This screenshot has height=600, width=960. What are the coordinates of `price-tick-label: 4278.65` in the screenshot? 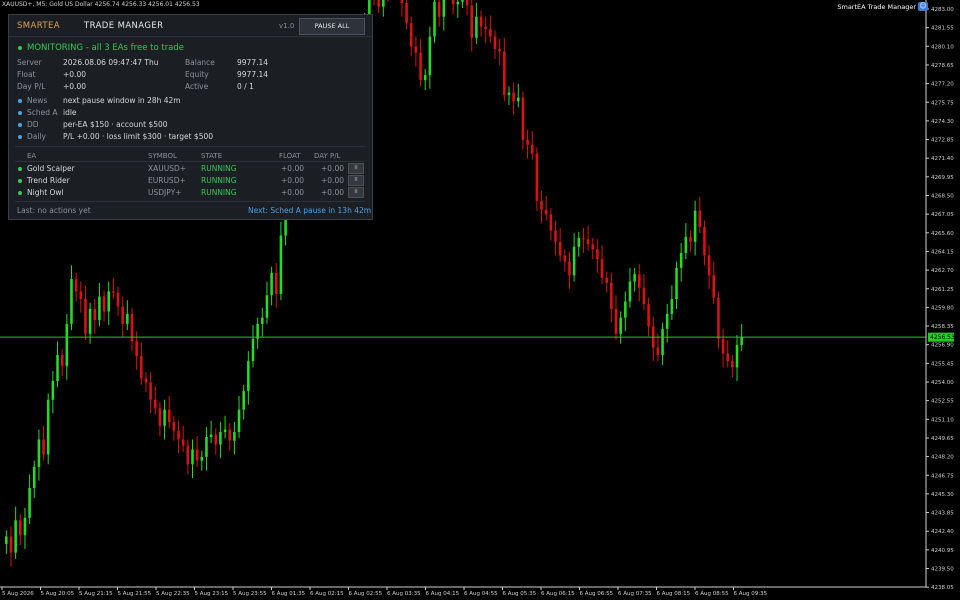 It's located at (942, 66).